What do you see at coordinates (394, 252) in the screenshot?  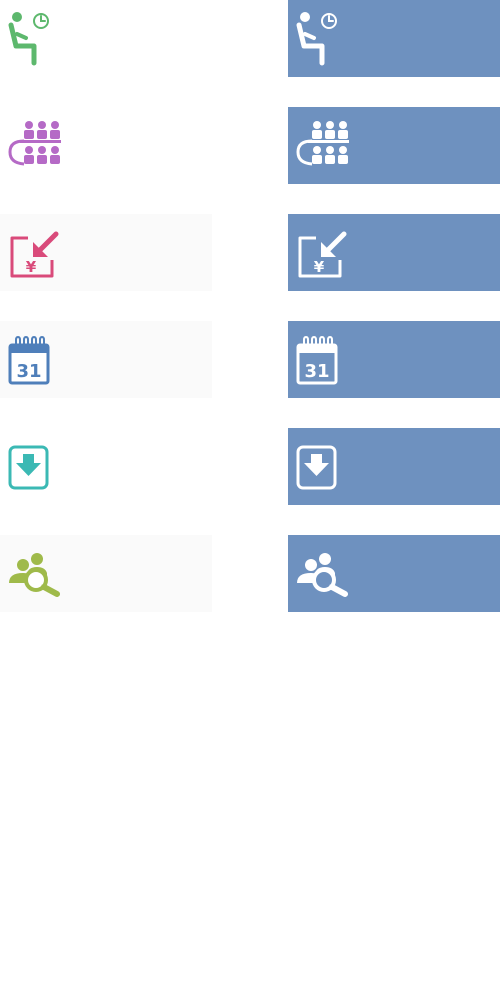 I see `yen-payment-tile-active: ¥` at bounding box center [394, 252].